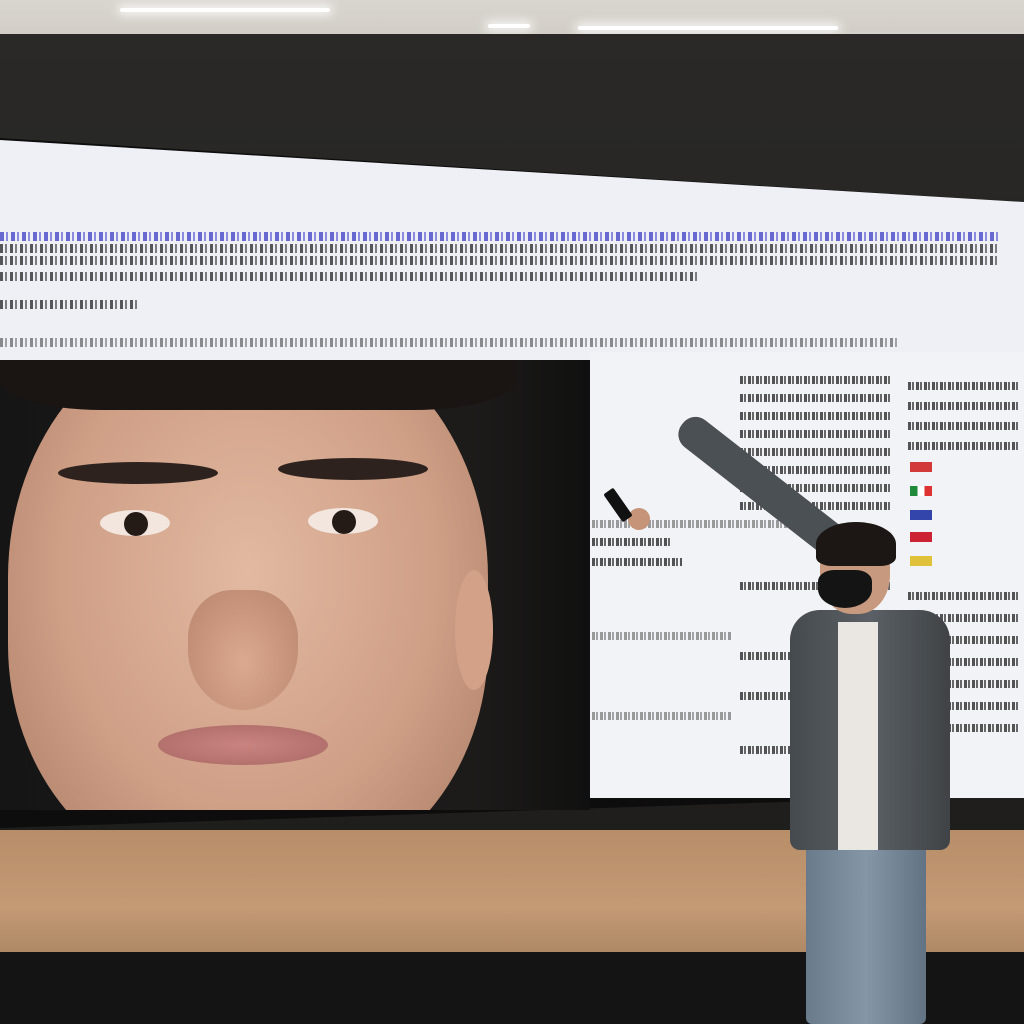 The width and height of the screenshot is (1024, 1024). What do you see at coordinates (474, 630) in the screenshot?
I see `ear` at bounding box center [474, 630].